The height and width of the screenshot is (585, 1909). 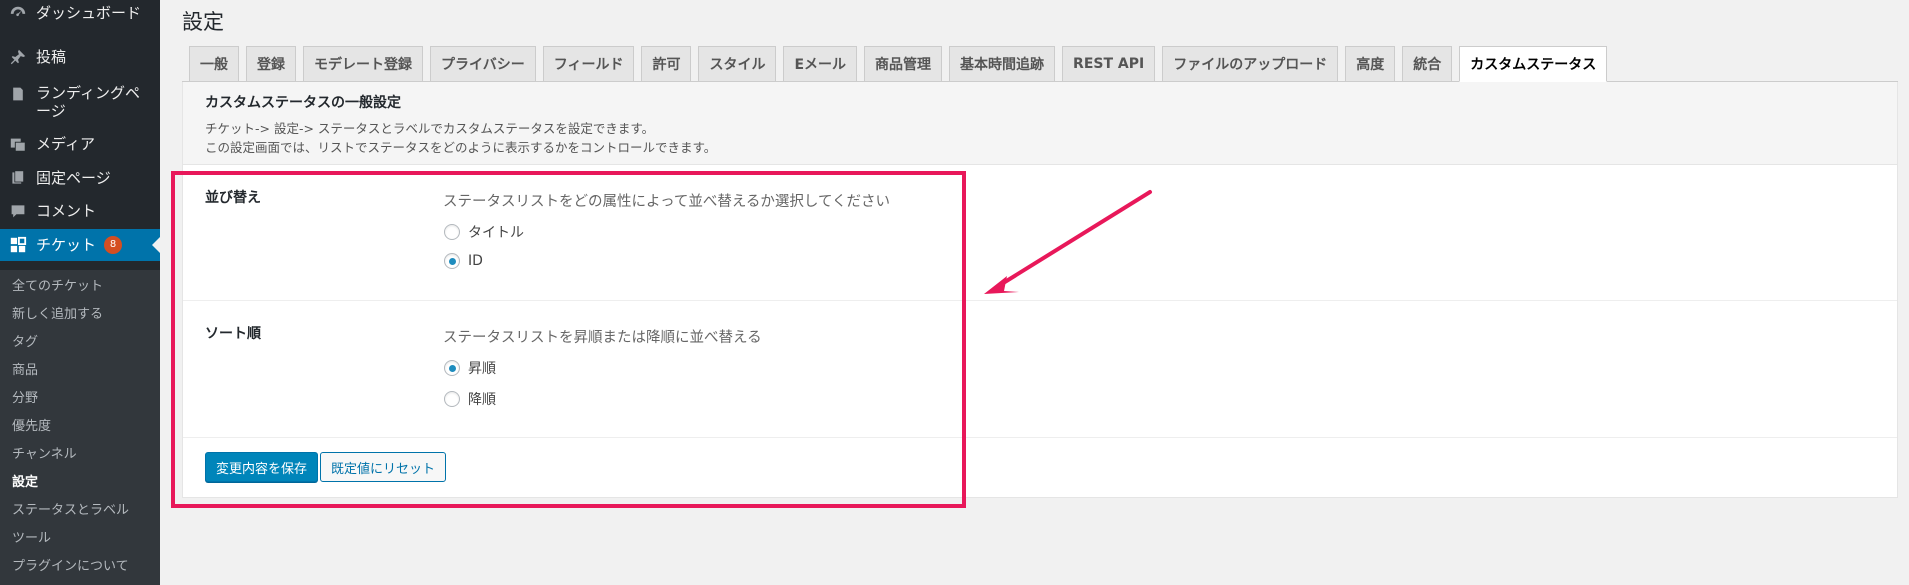 What do you see at coordinates (233, 198) in the screenshot?
I see `sort-by-label: 並び替え` at bounding box center [233, 198].